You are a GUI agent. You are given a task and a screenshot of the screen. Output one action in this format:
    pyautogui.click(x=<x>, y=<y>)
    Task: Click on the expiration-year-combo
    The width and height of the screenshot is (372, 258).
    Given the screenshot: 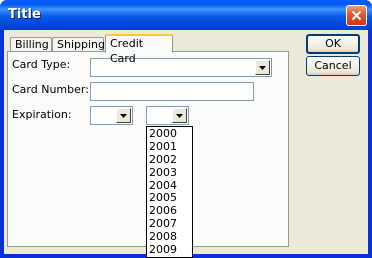 What is the action you would take?
    pyautogui.click(x=167, y=115)
    